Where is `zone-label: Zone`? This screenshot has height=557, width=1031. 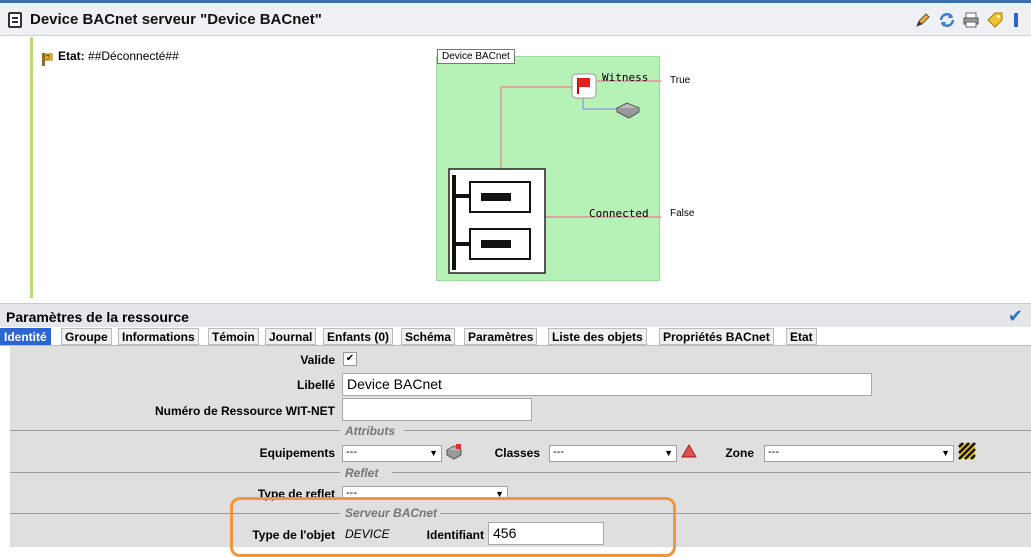
zone-label: Zone is located at coordinates (739, 453).